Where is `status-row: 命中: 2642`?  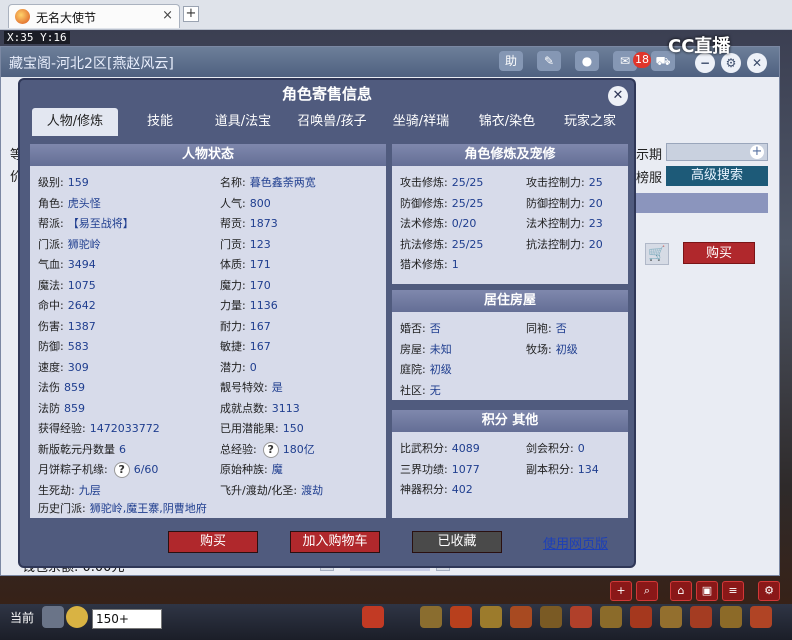 status-row: 命中: 2642 is located at coordinates (67, 305).